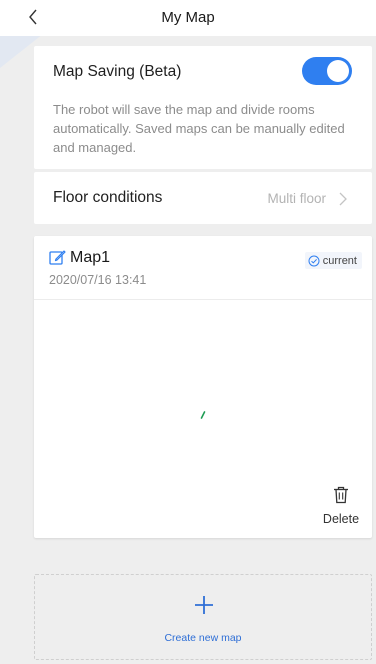  Describe the element at coordinates (343, 199) in the screenshot. I see `chevron-right-icon` at that location.